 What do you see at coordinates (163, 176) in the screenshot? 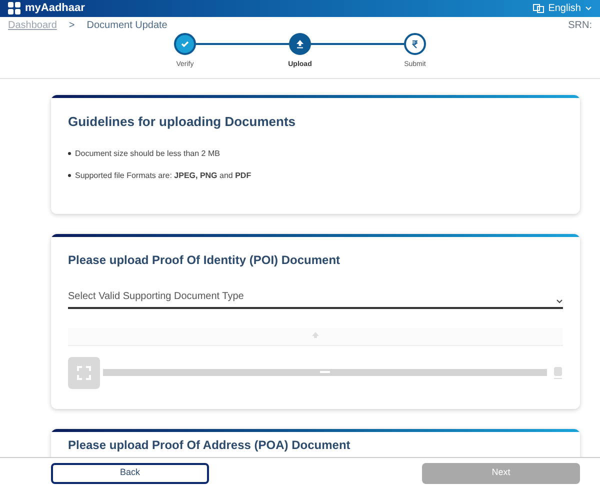
I see `guideline-text: Supported file Formats are: JPEG, PNG and PDF` at bounding box center [163, 176].